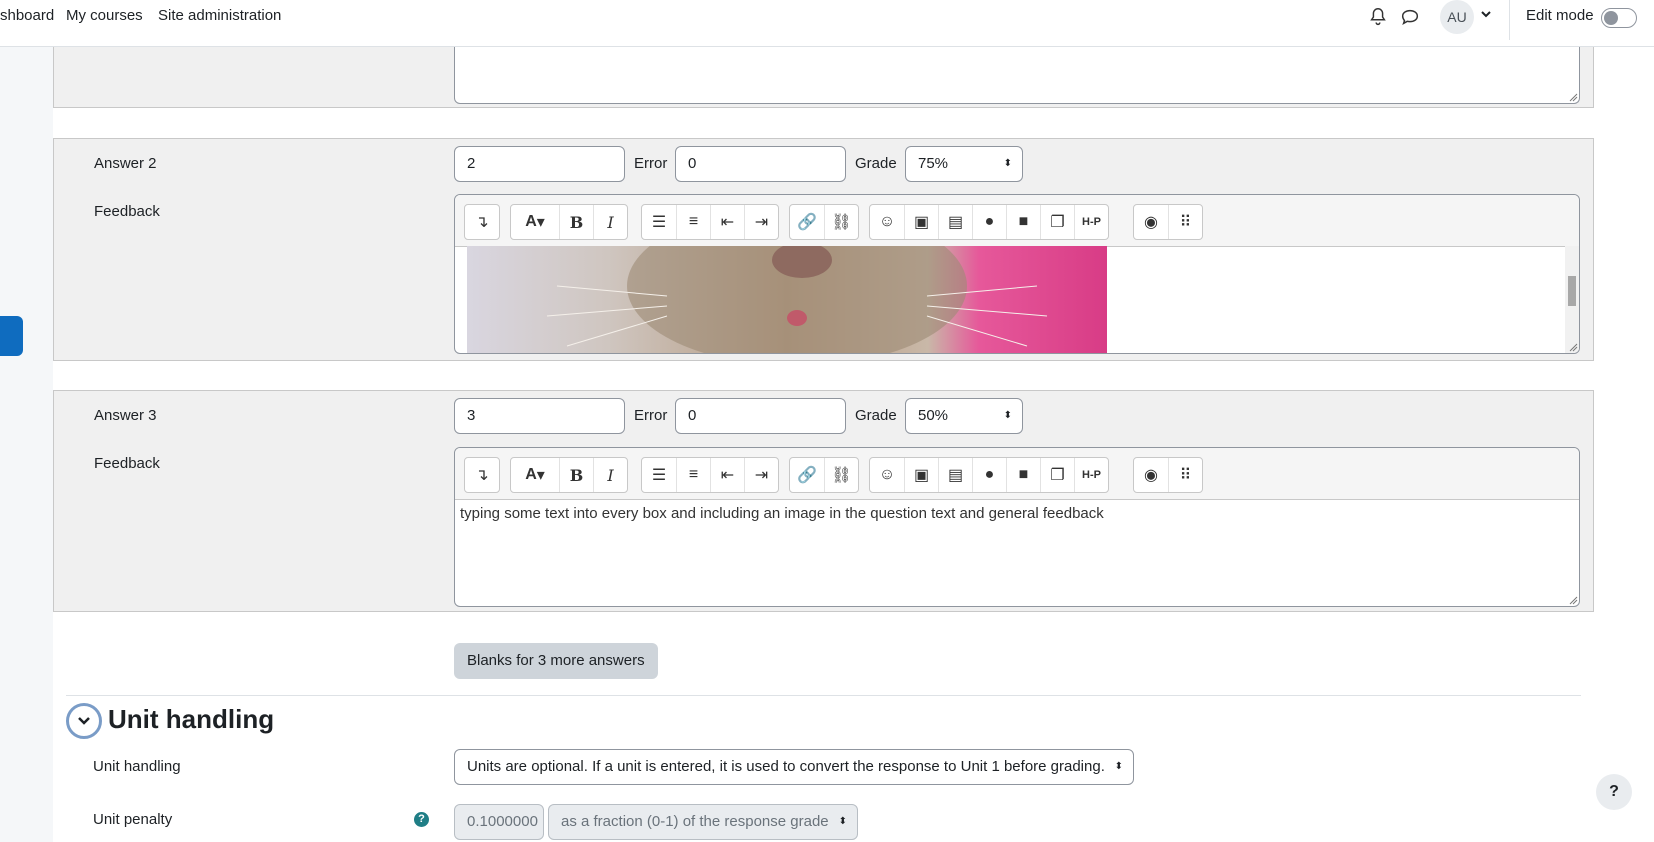 Image resolution: width=1654 pixels, height=842 pixels. What do you see at coordinates (1614, 792) in the screenshot?
I see `help-fab-button: ?` at bounding box center [1614, 792].